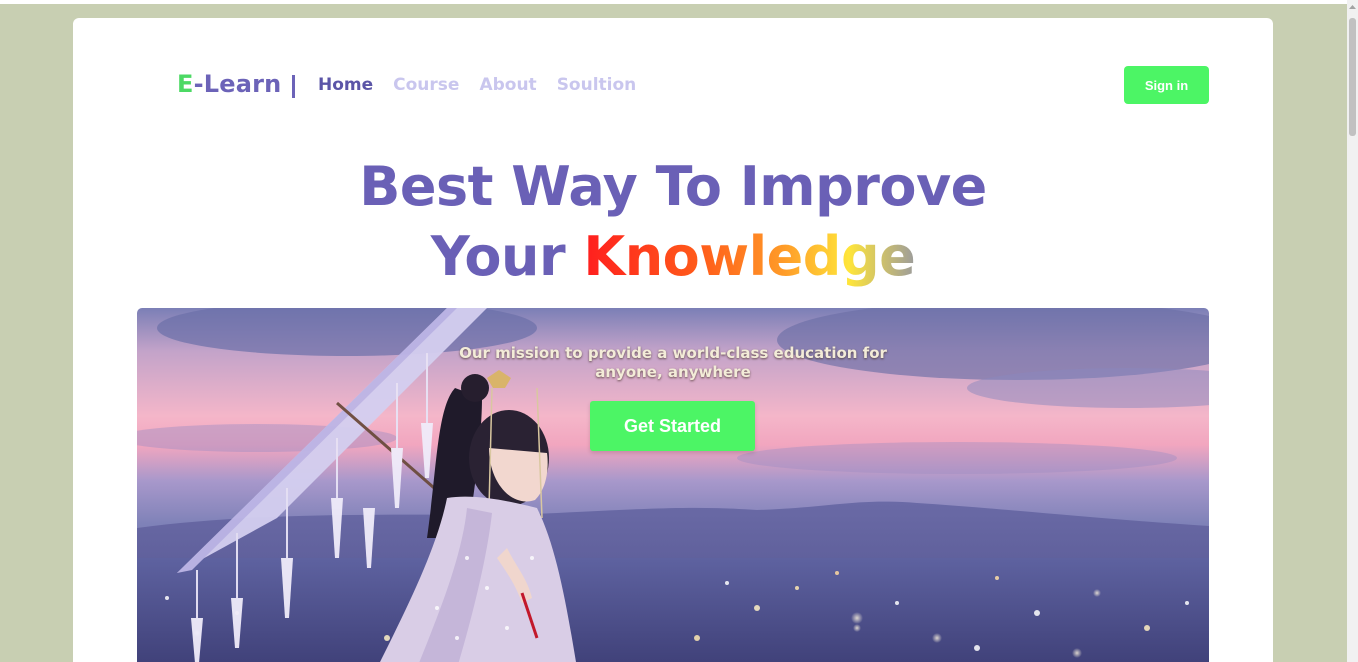 This screenshot has width=1358, height=662. What do you see at coordinates (477, 85) in the screenshot?
I see `main-nav: Home Course About Soultion` at bounding box center [477, 85].